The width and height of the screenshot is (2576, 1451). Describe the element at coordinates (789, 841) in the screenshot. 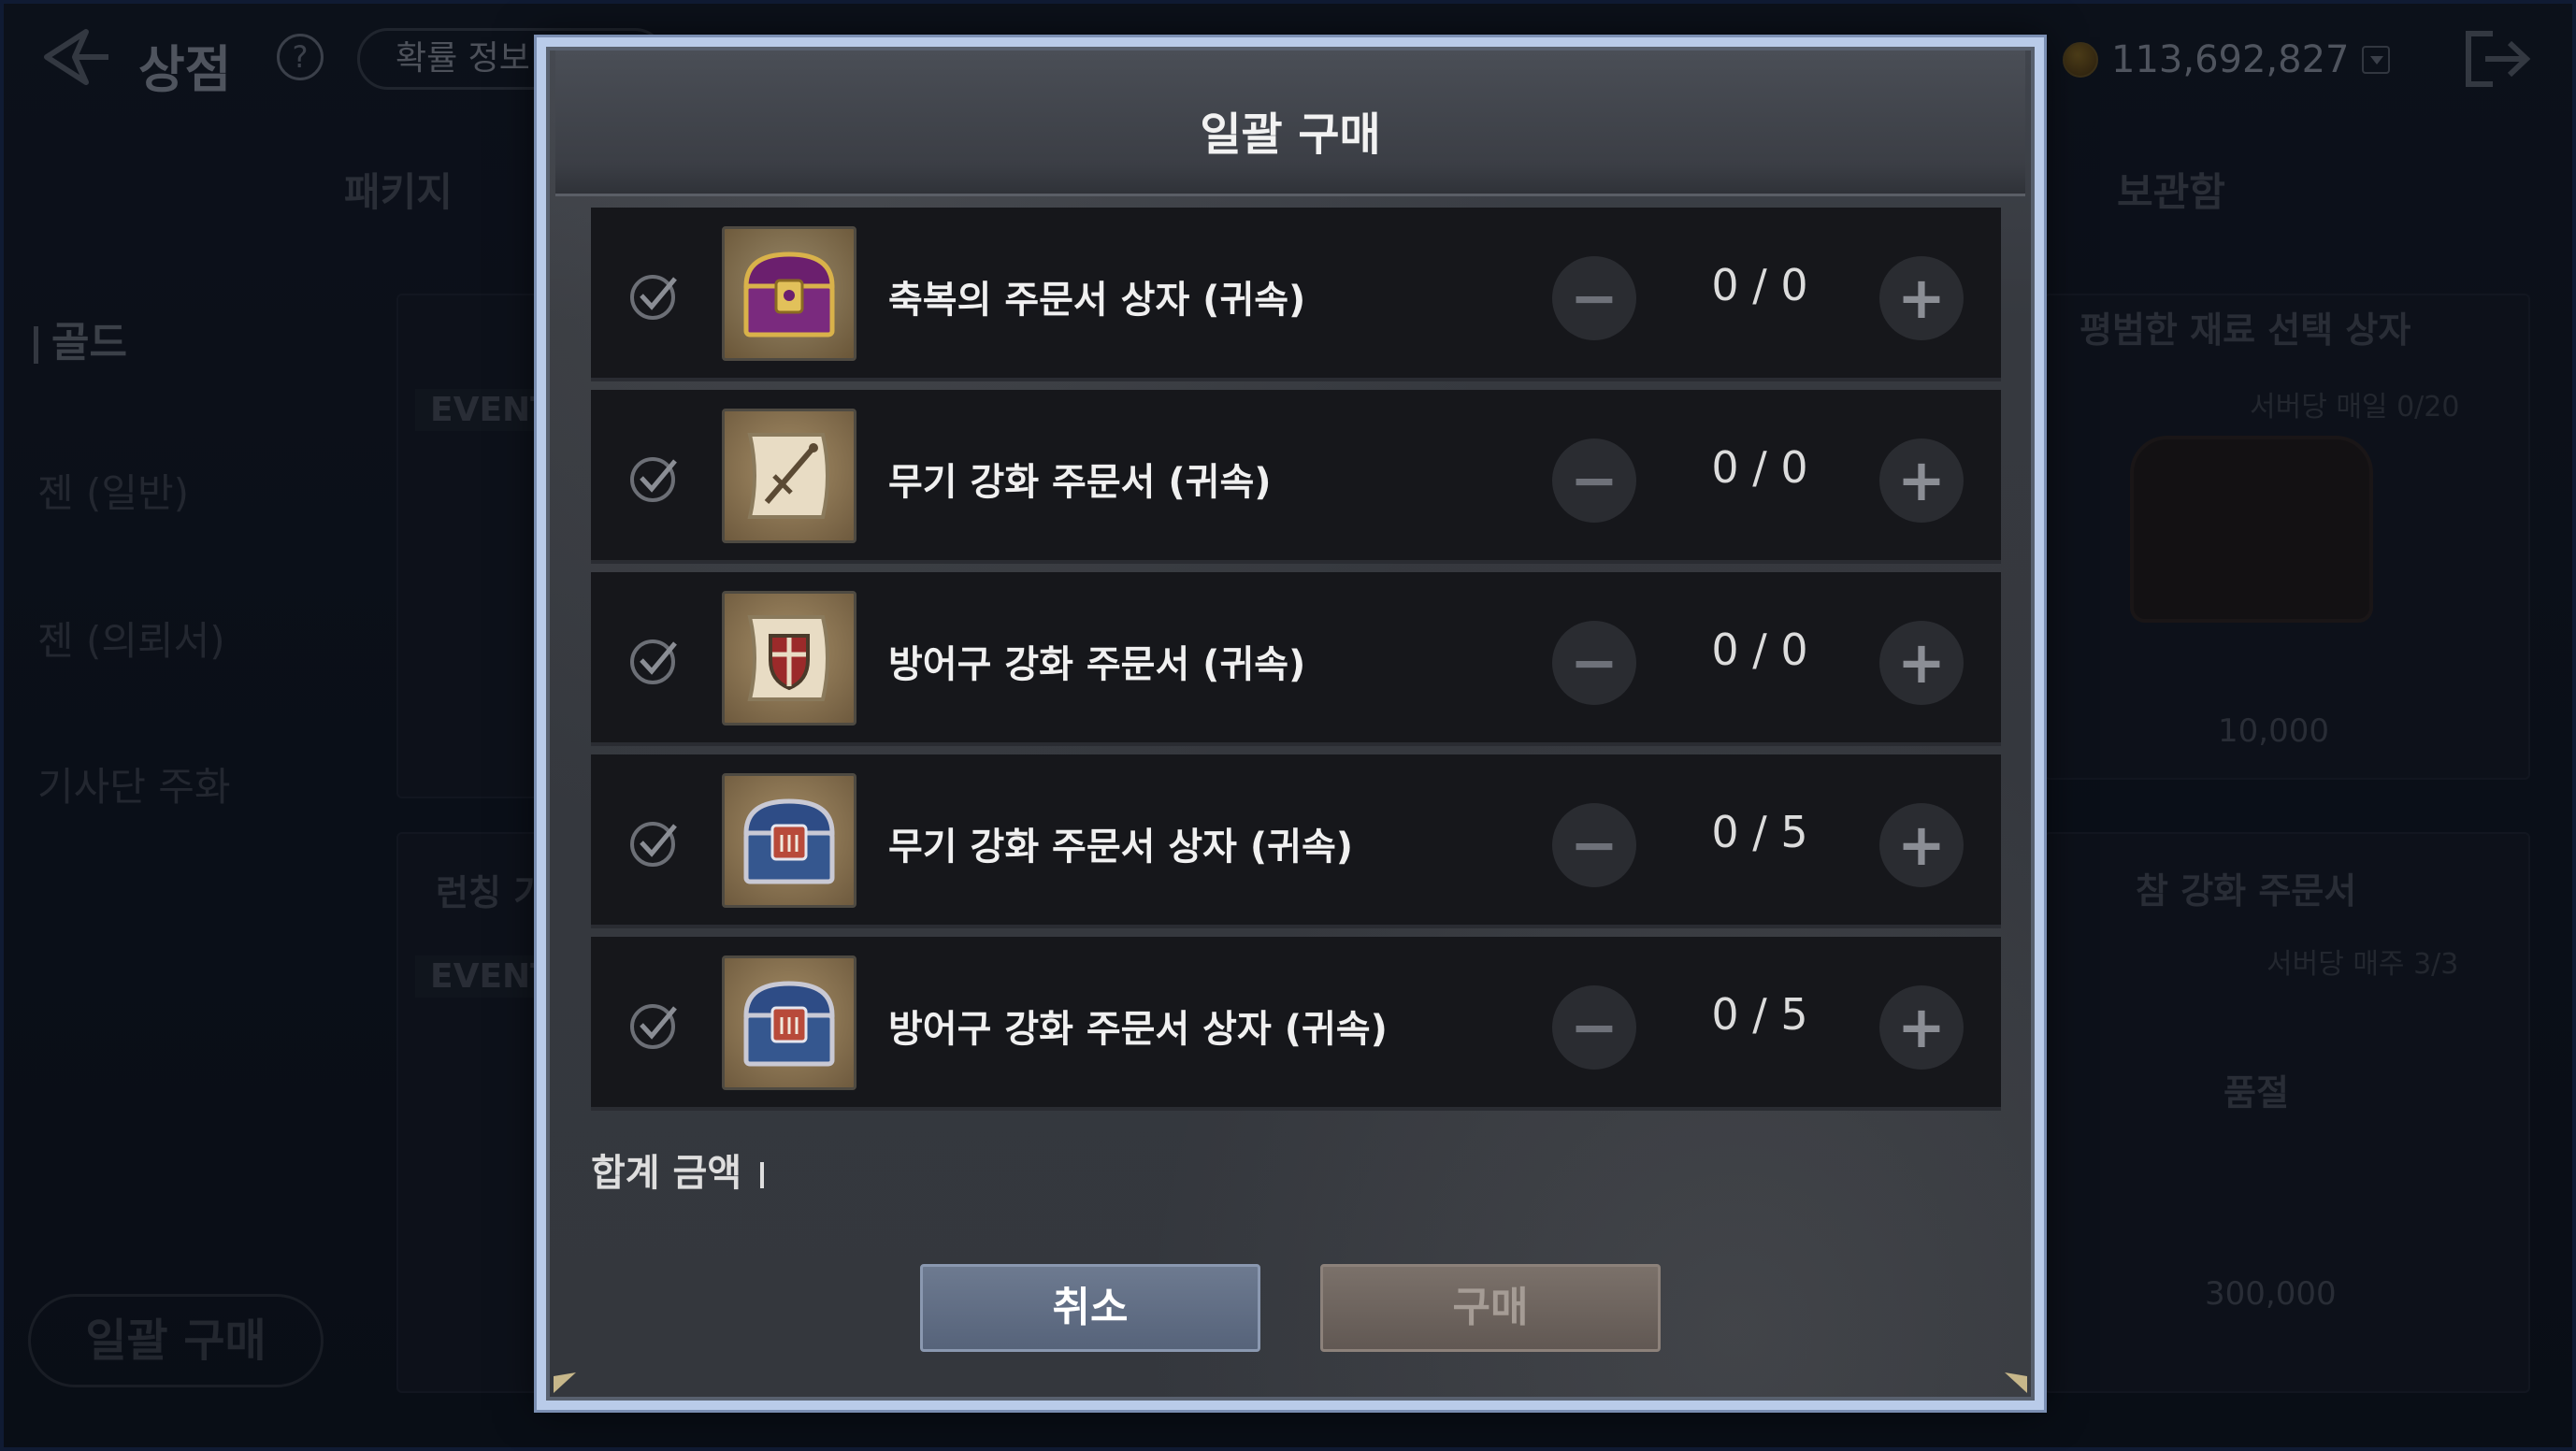

I see `weapon-scroll-chest-icon` at that location.